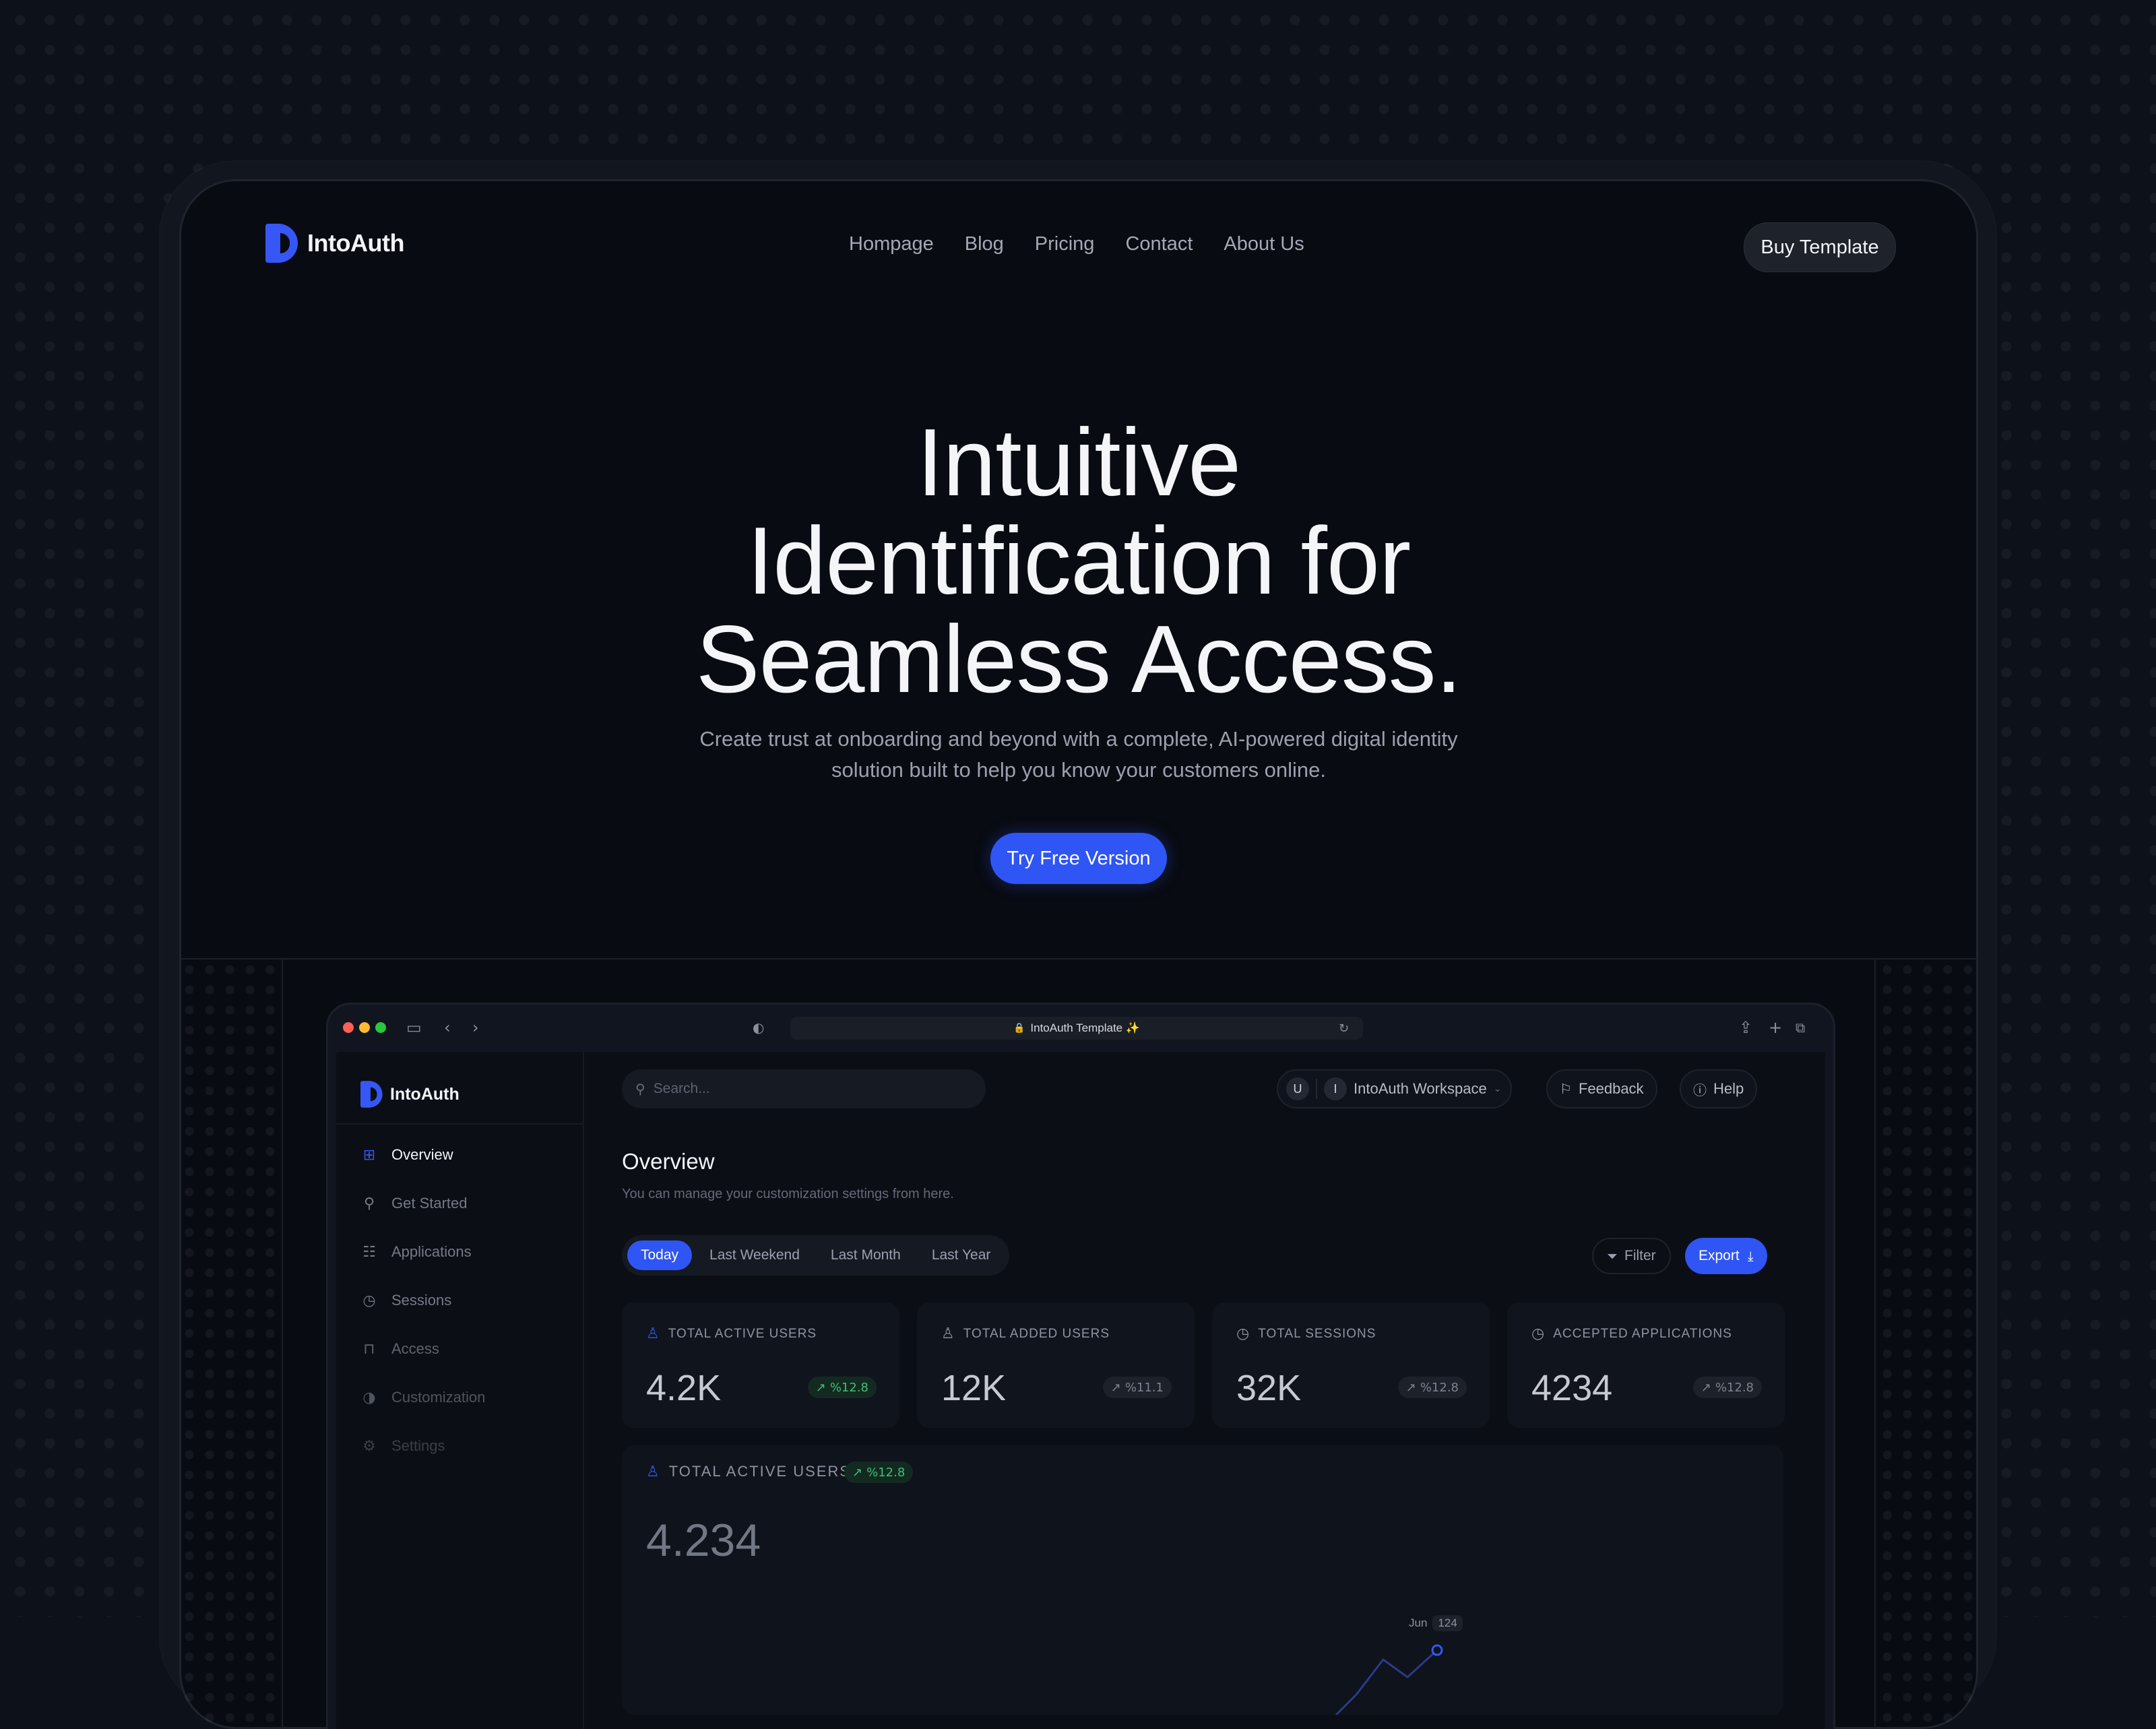 The height and width of the screenshot is (1729, 2156). Describe the element at coordinates (415, 1348) in the screenshot. I see `sidebar-item-label: Access` at that location.